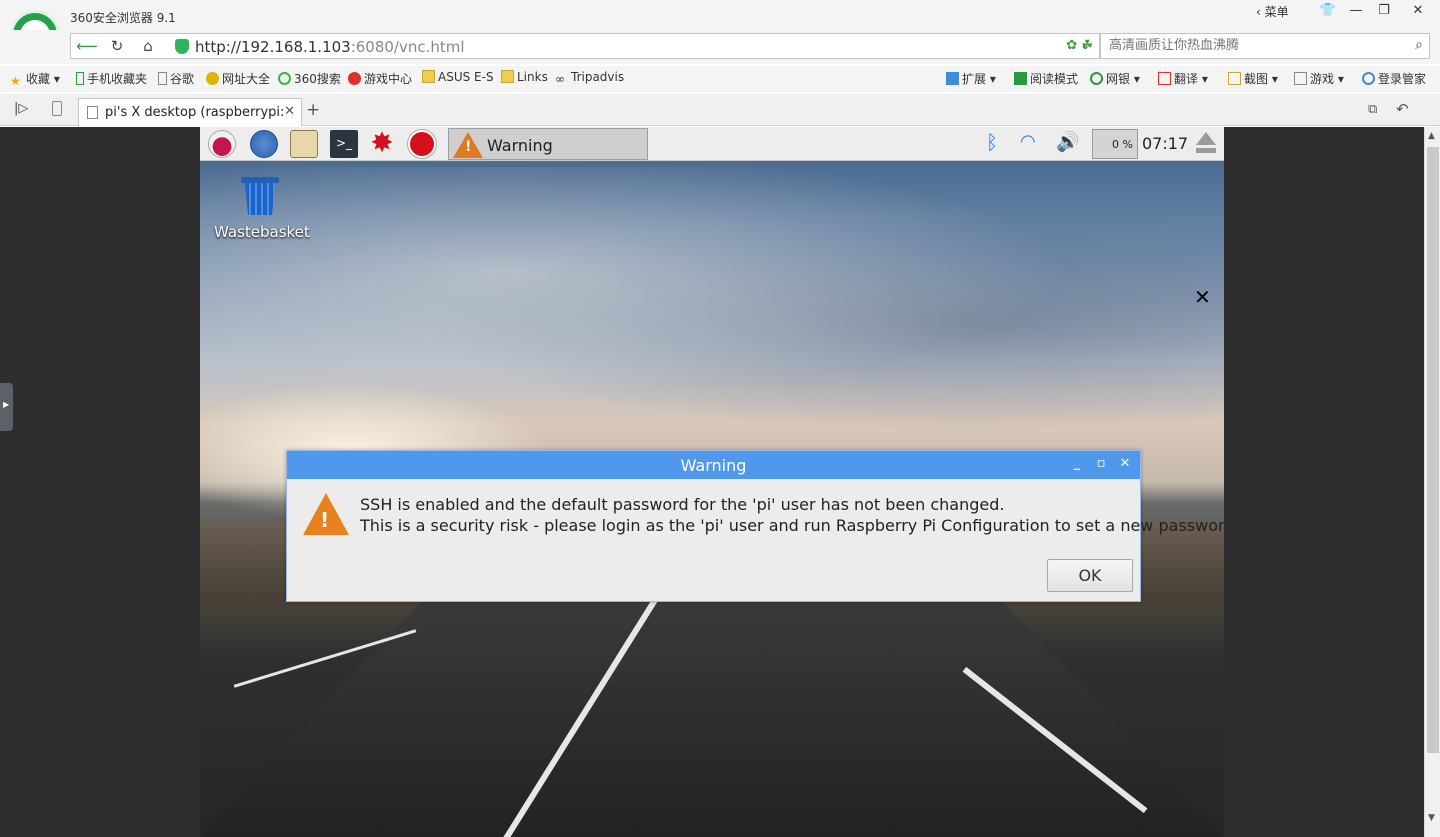 This screenshot has height=837, width=1440. What do you see at coordinates (1077, 464) in the screenshot?
I see `dialog-minimize-button: _` at bounding box center [1077, 464].